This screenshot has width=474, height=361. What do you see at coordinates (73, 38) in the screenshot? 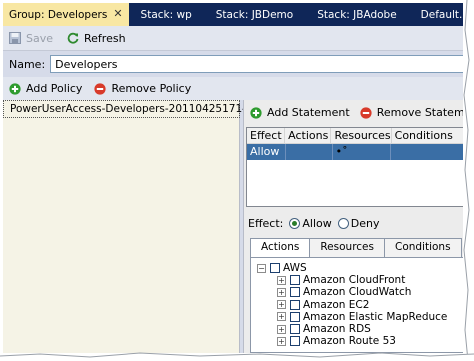
I see `refresh-icon` at bounding box center [73, 38].